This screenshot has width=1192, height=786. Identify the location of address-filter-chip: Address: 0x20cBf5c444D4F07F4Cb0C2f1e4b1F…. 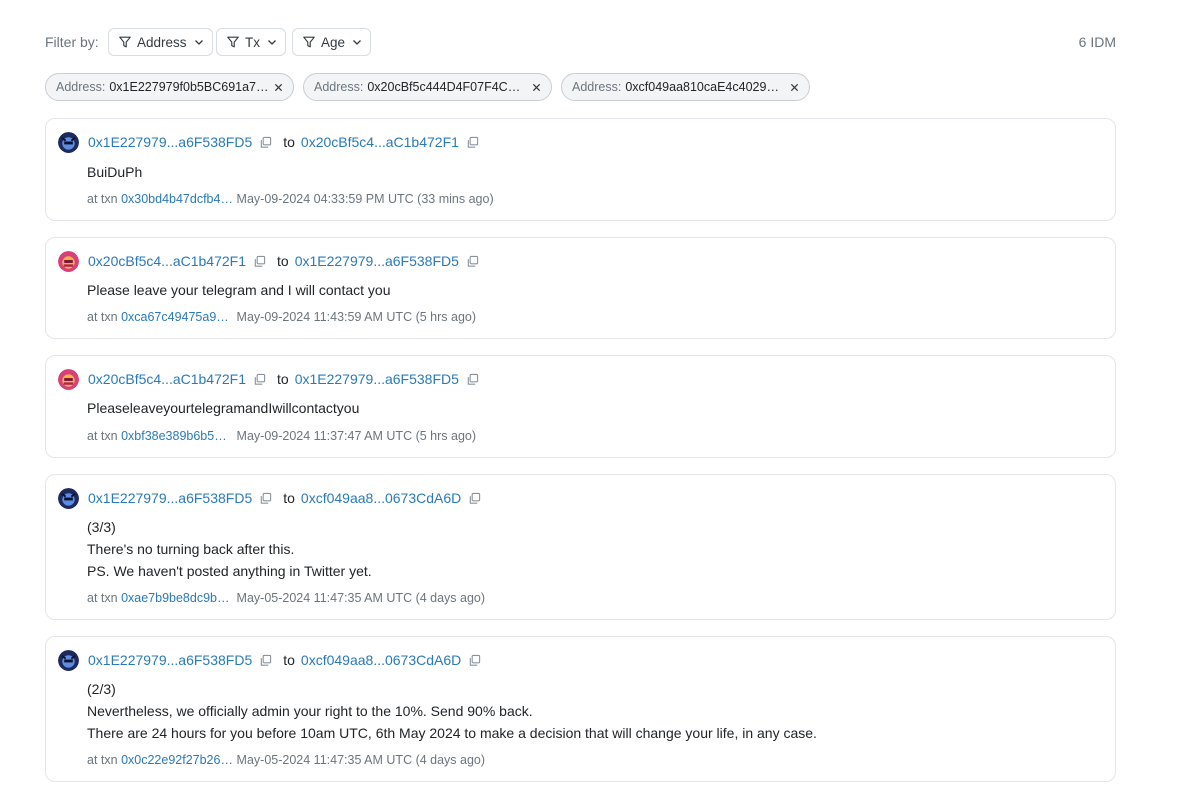
(427, 87).